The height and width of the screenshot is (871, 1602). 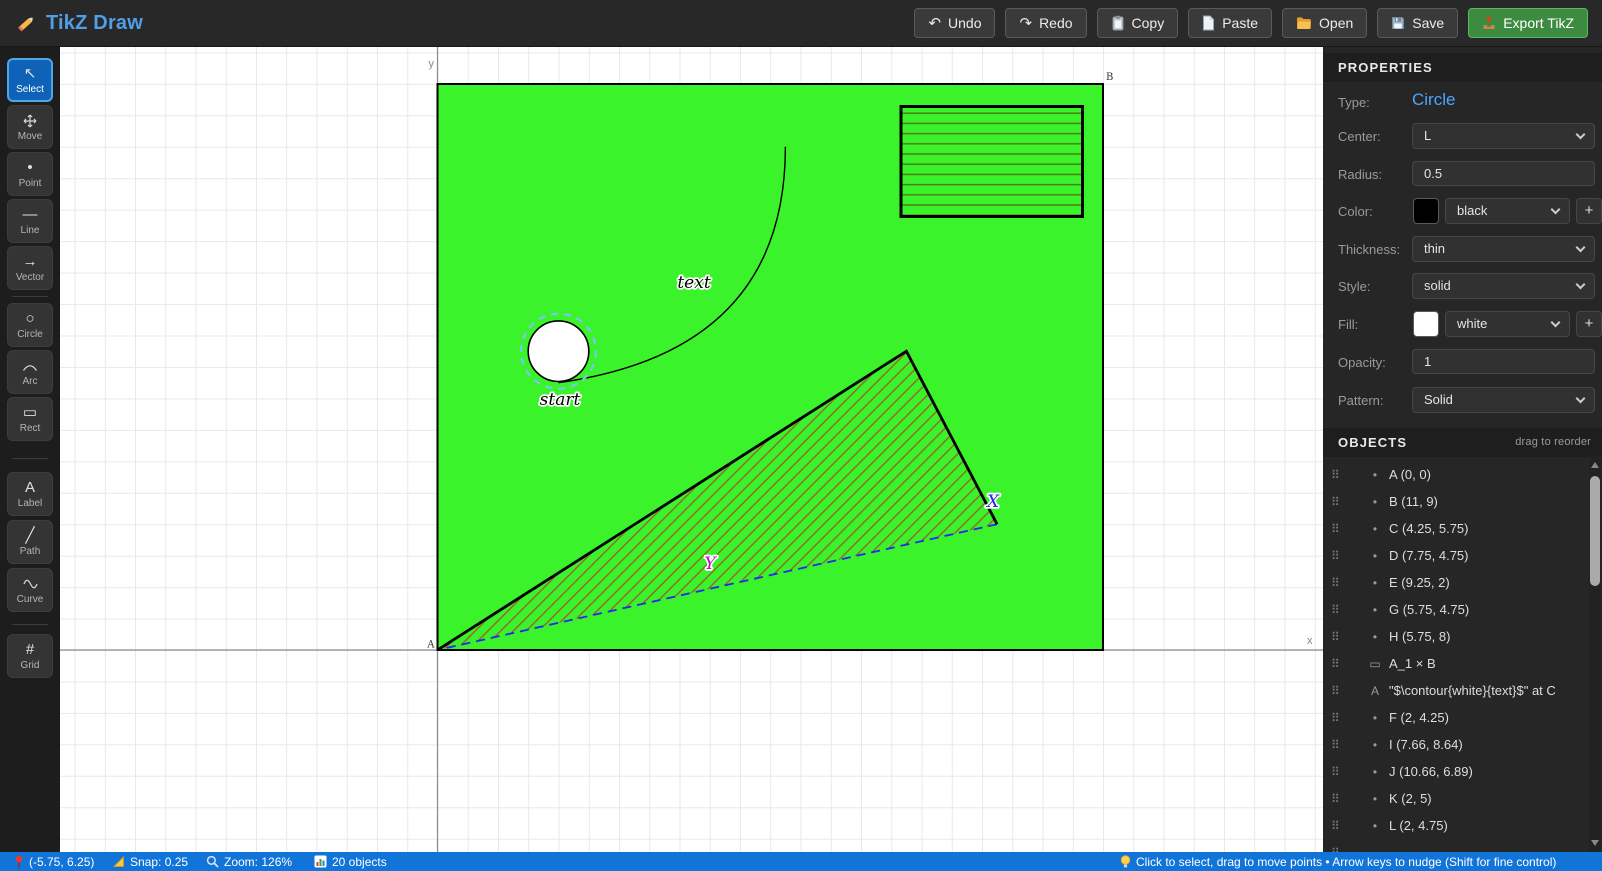 What do you see at coordinates (54, 861) in the screenshot?
I see `cursor-coordinates: (-5.75, 6.25)` at bounding box center [54, 861].